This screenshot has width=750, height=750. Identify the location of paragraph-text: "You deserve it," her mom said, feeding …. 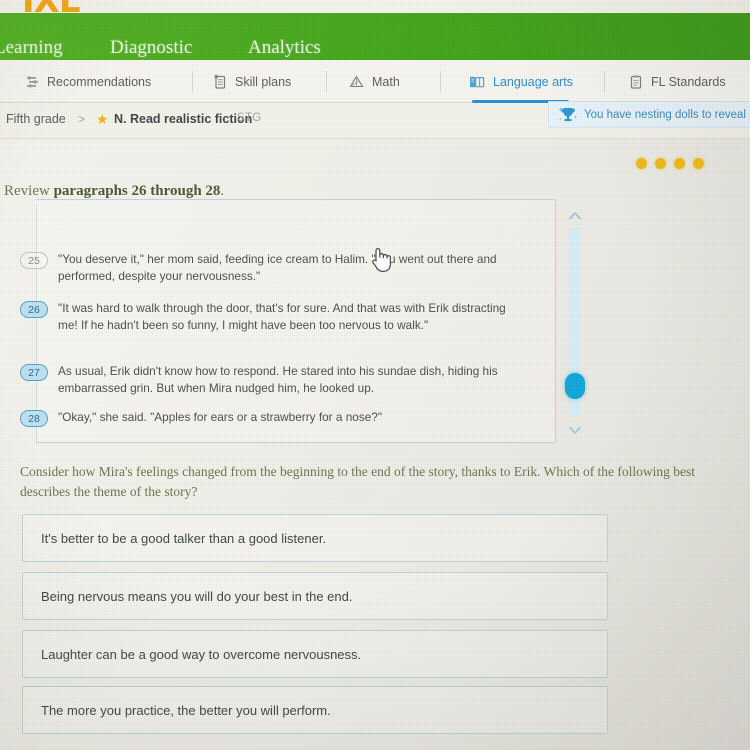
(277, 267).